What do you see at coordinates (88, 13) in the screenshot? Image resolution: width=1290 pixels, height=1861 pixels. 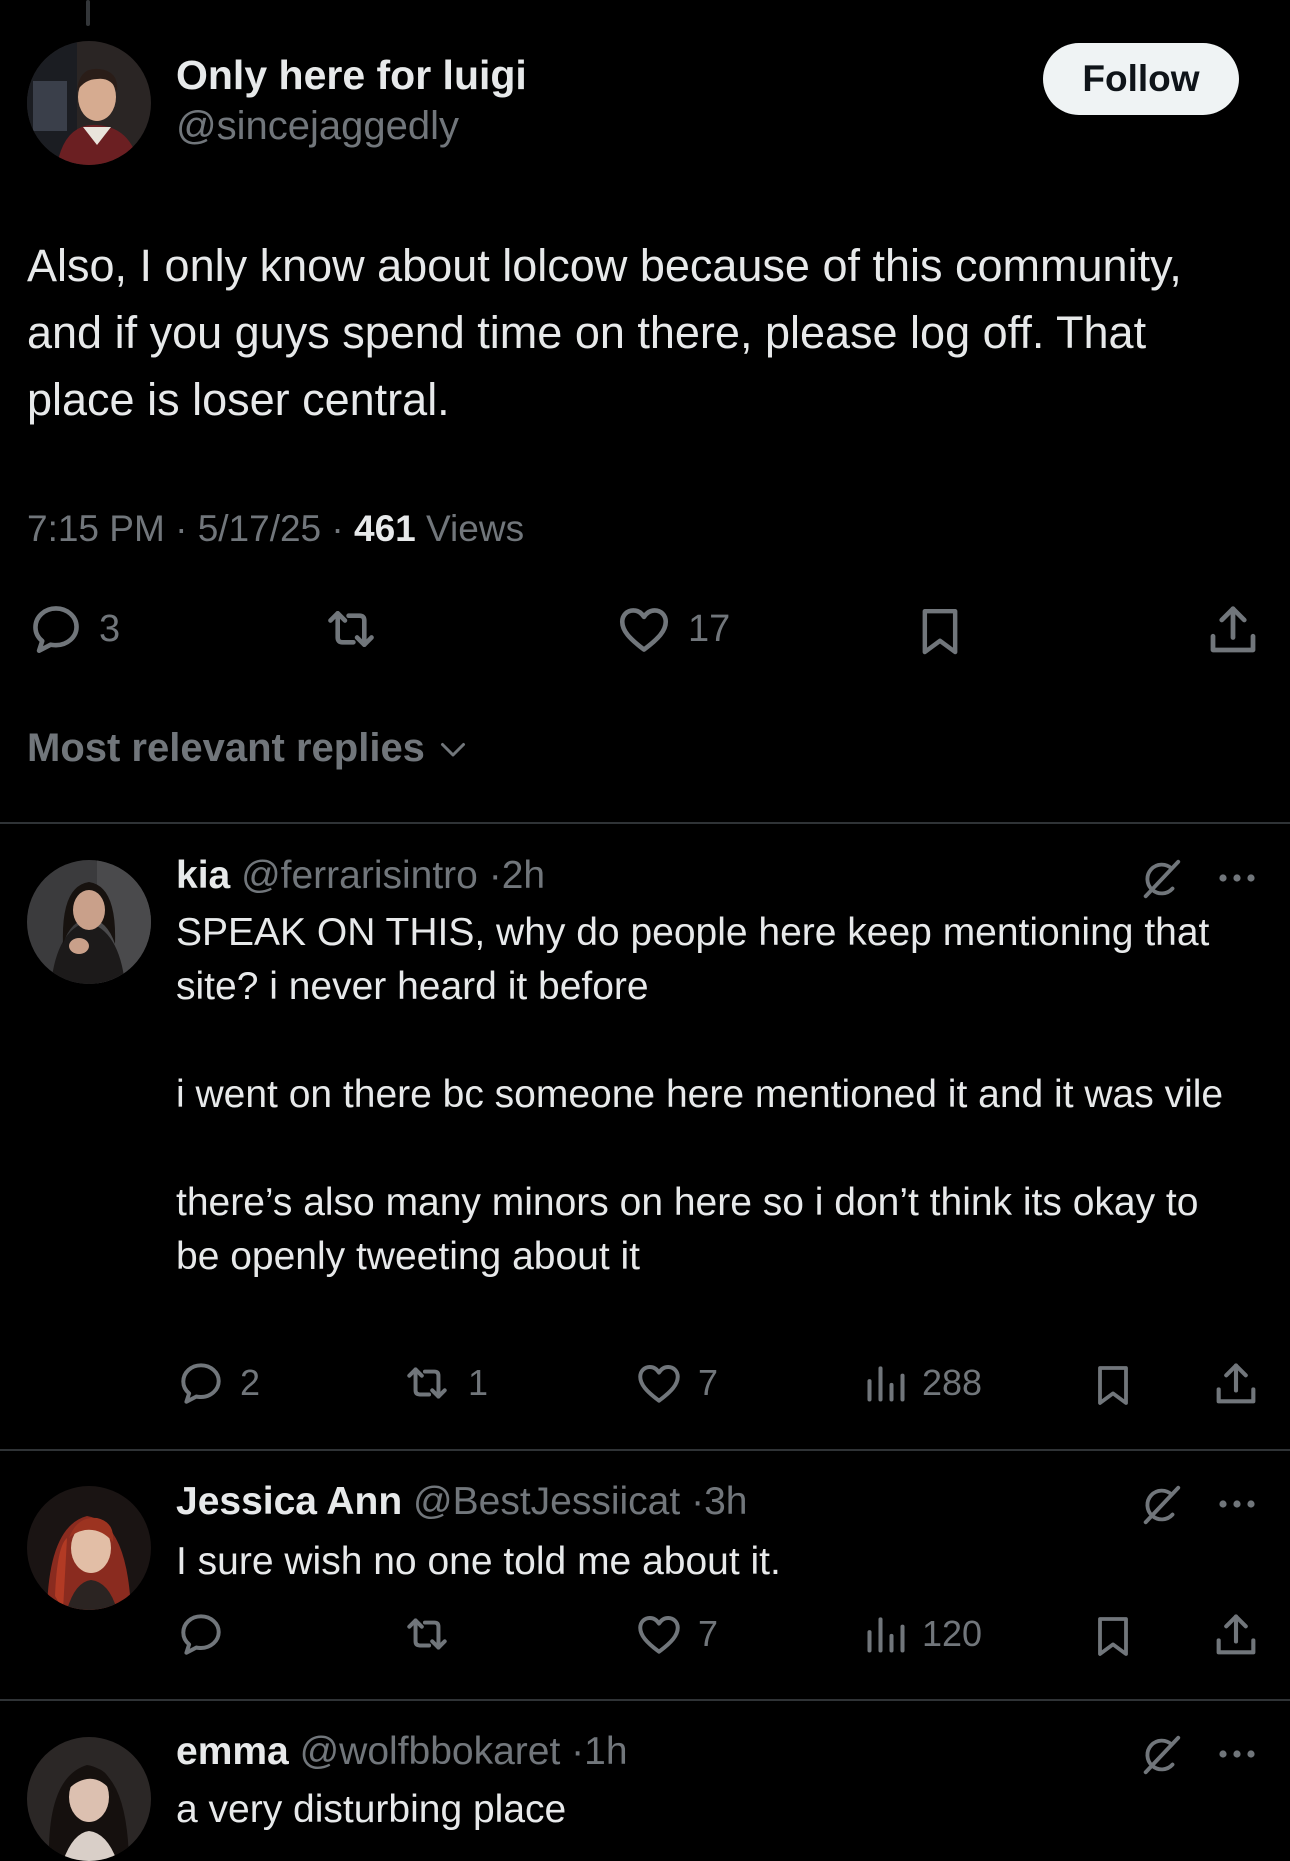 I see `thread-line` at bounding box center [88, 13].